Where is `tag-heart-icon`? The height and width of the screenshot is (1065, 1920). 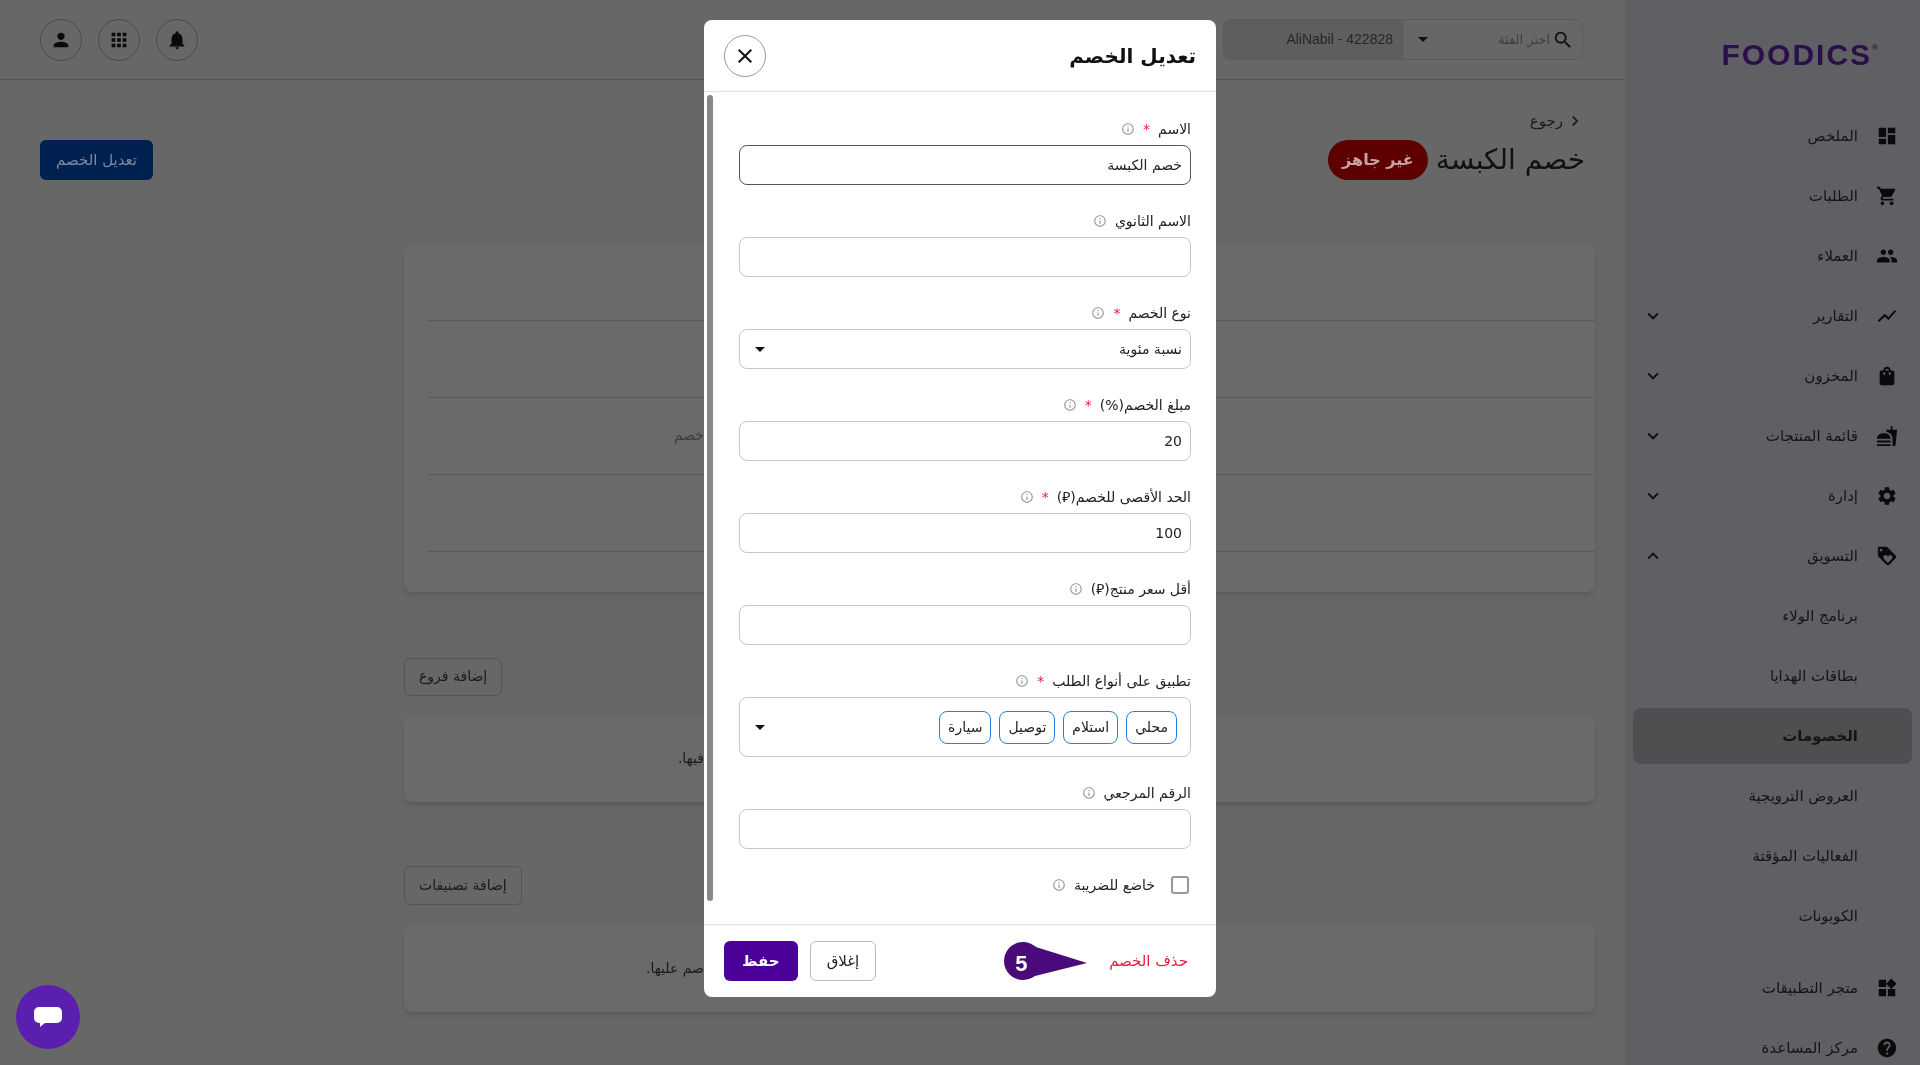 tag-heart-icon is located at coordinates (1887, 556).